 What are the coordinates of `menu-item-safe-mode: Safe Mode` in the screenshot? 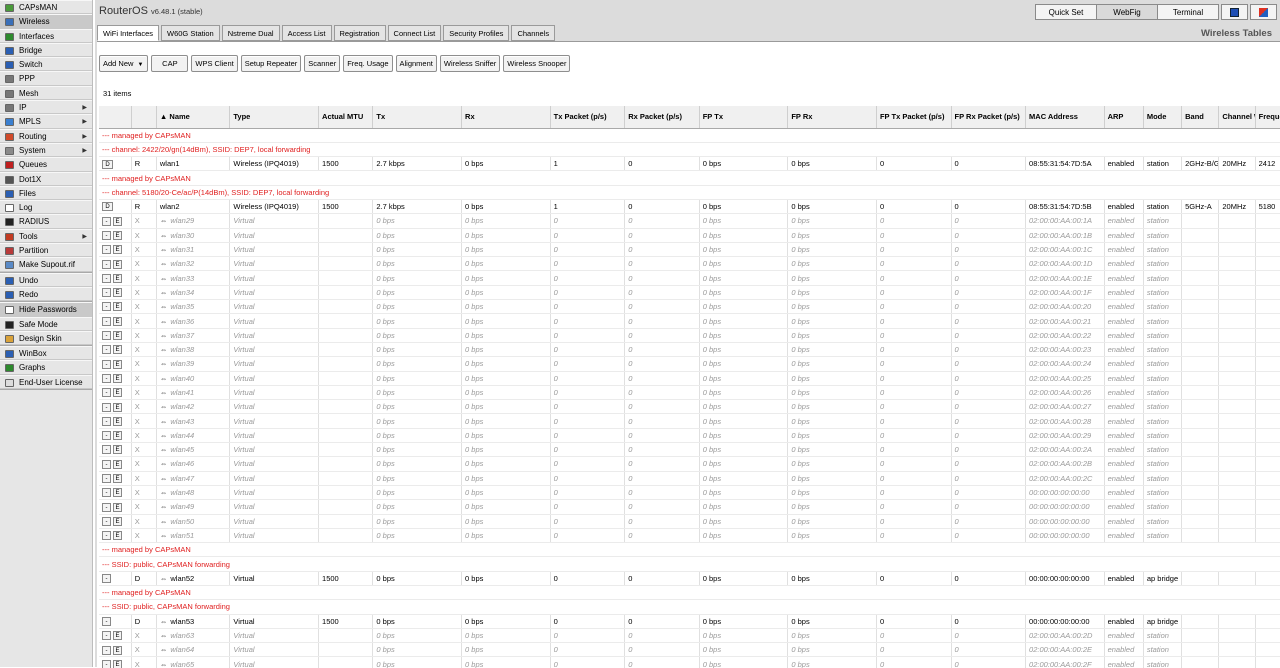 It's located at (46, 323).